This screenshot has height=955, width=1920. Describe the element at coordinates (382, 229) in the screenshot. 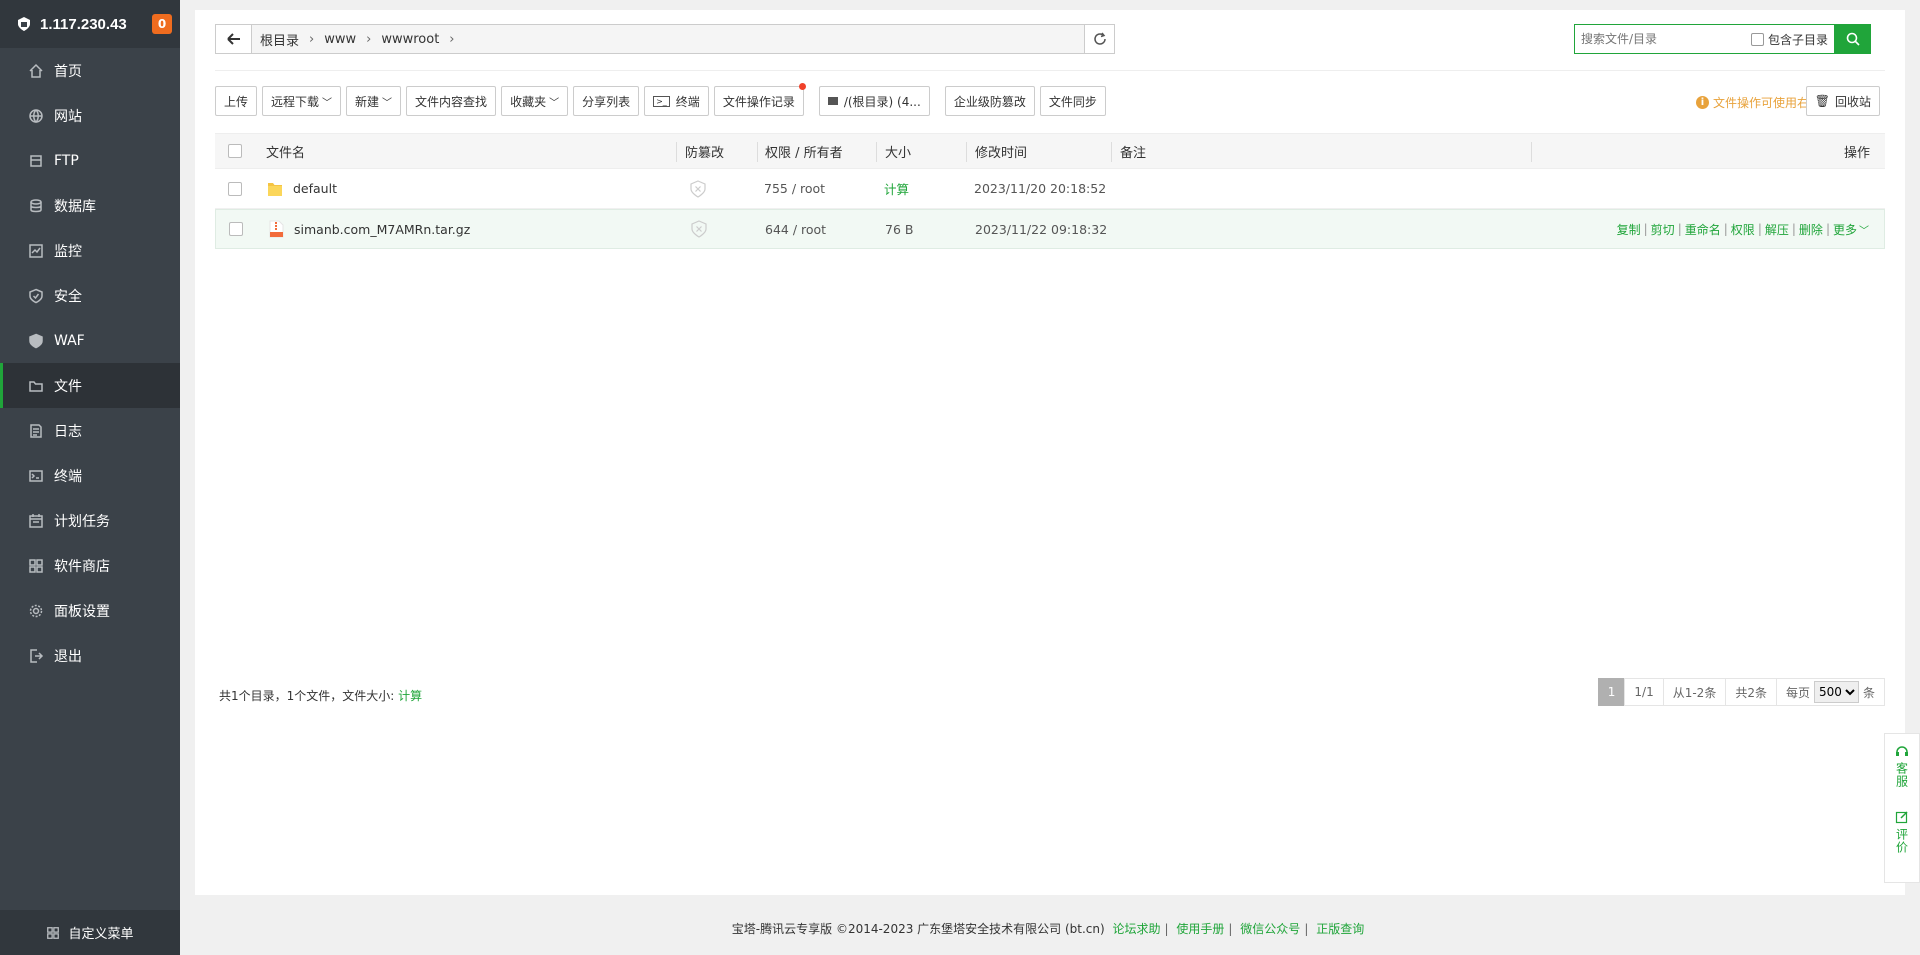

I see `file-name: simanb.com_M7AMRn.tar.gz` at that location.